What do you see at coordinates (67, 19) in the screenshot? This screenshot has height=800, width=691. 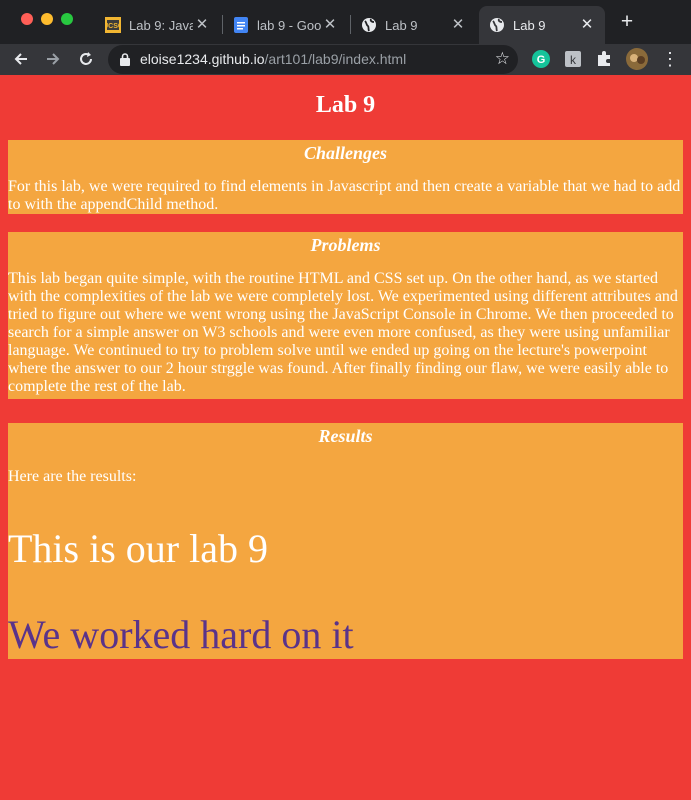 I see `maximize-window-button` at bounding box center [67, 19].